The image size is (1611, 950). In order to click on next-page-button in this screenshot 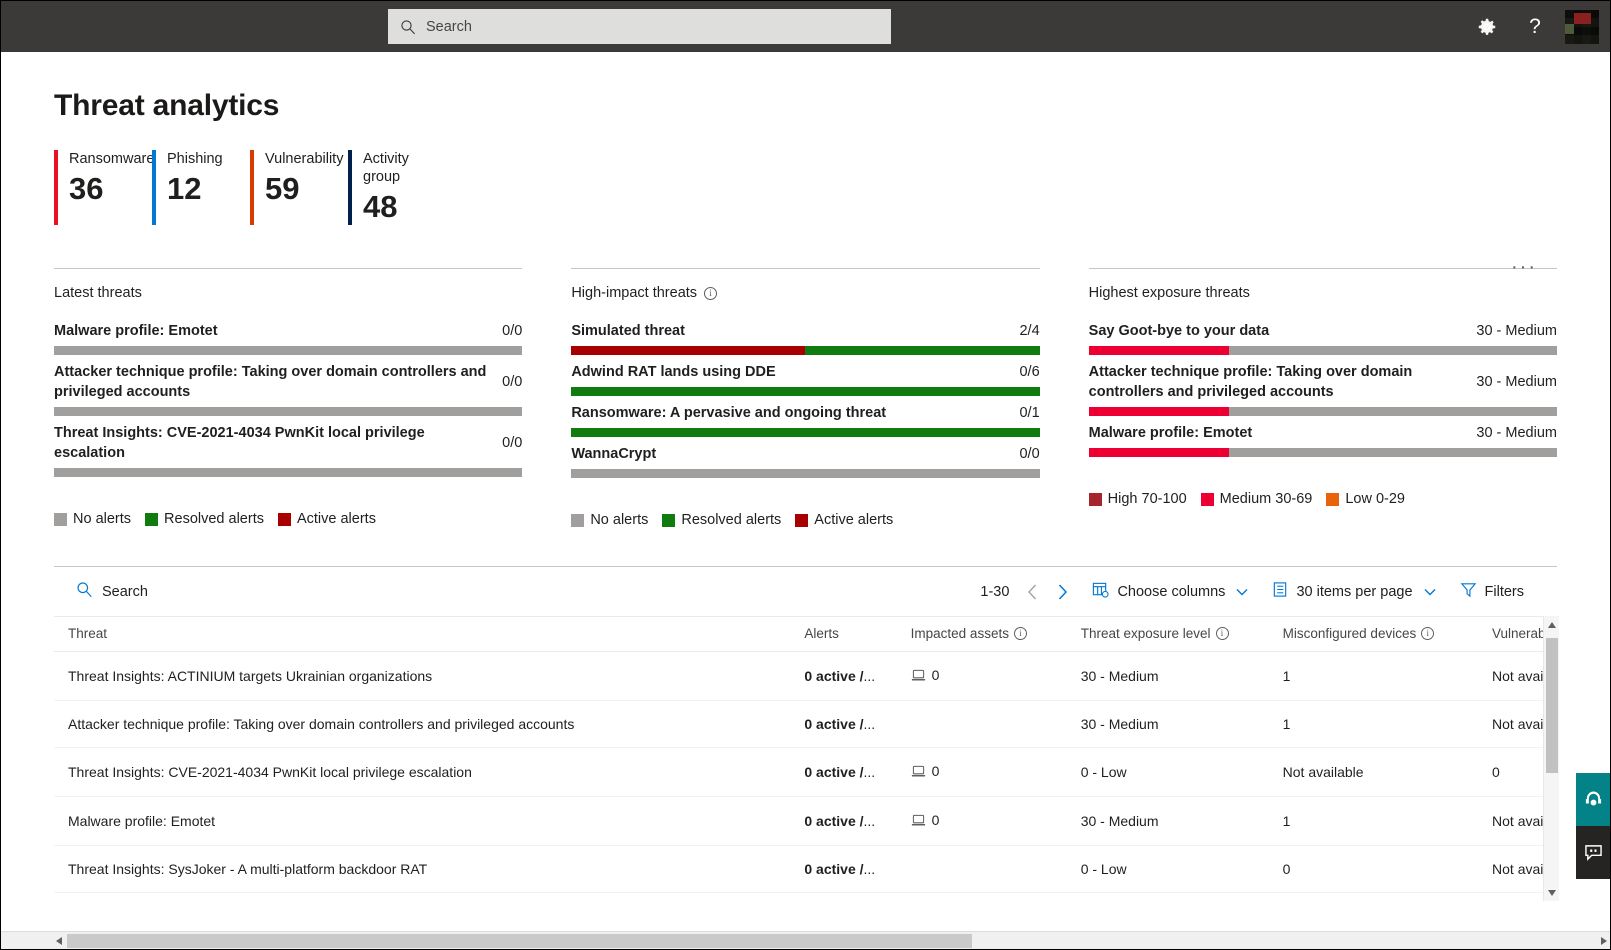, I will do `click(1062, 592)`.